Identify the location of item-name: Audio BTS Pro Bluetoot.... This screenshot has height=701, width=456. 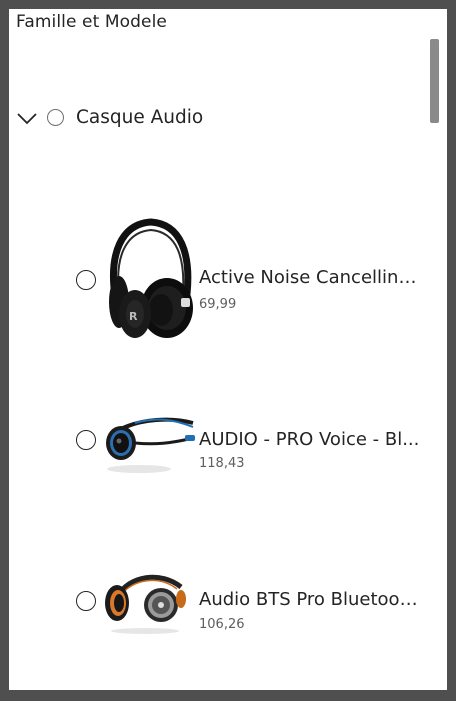
(311, 599).